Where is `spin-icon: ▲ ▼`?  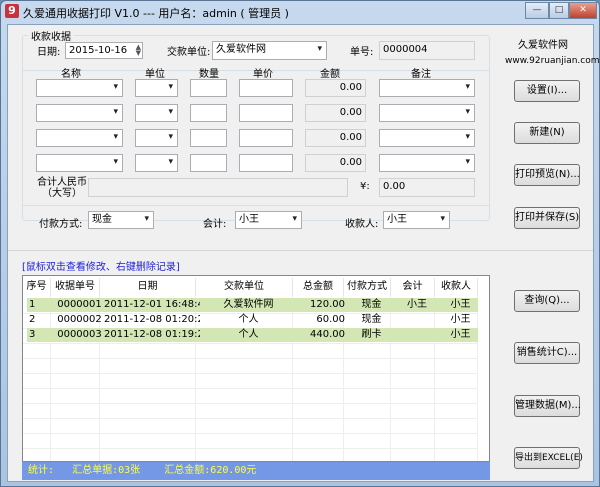
spin-icon: ▲ ▼ is located at coordinates (138, 50).